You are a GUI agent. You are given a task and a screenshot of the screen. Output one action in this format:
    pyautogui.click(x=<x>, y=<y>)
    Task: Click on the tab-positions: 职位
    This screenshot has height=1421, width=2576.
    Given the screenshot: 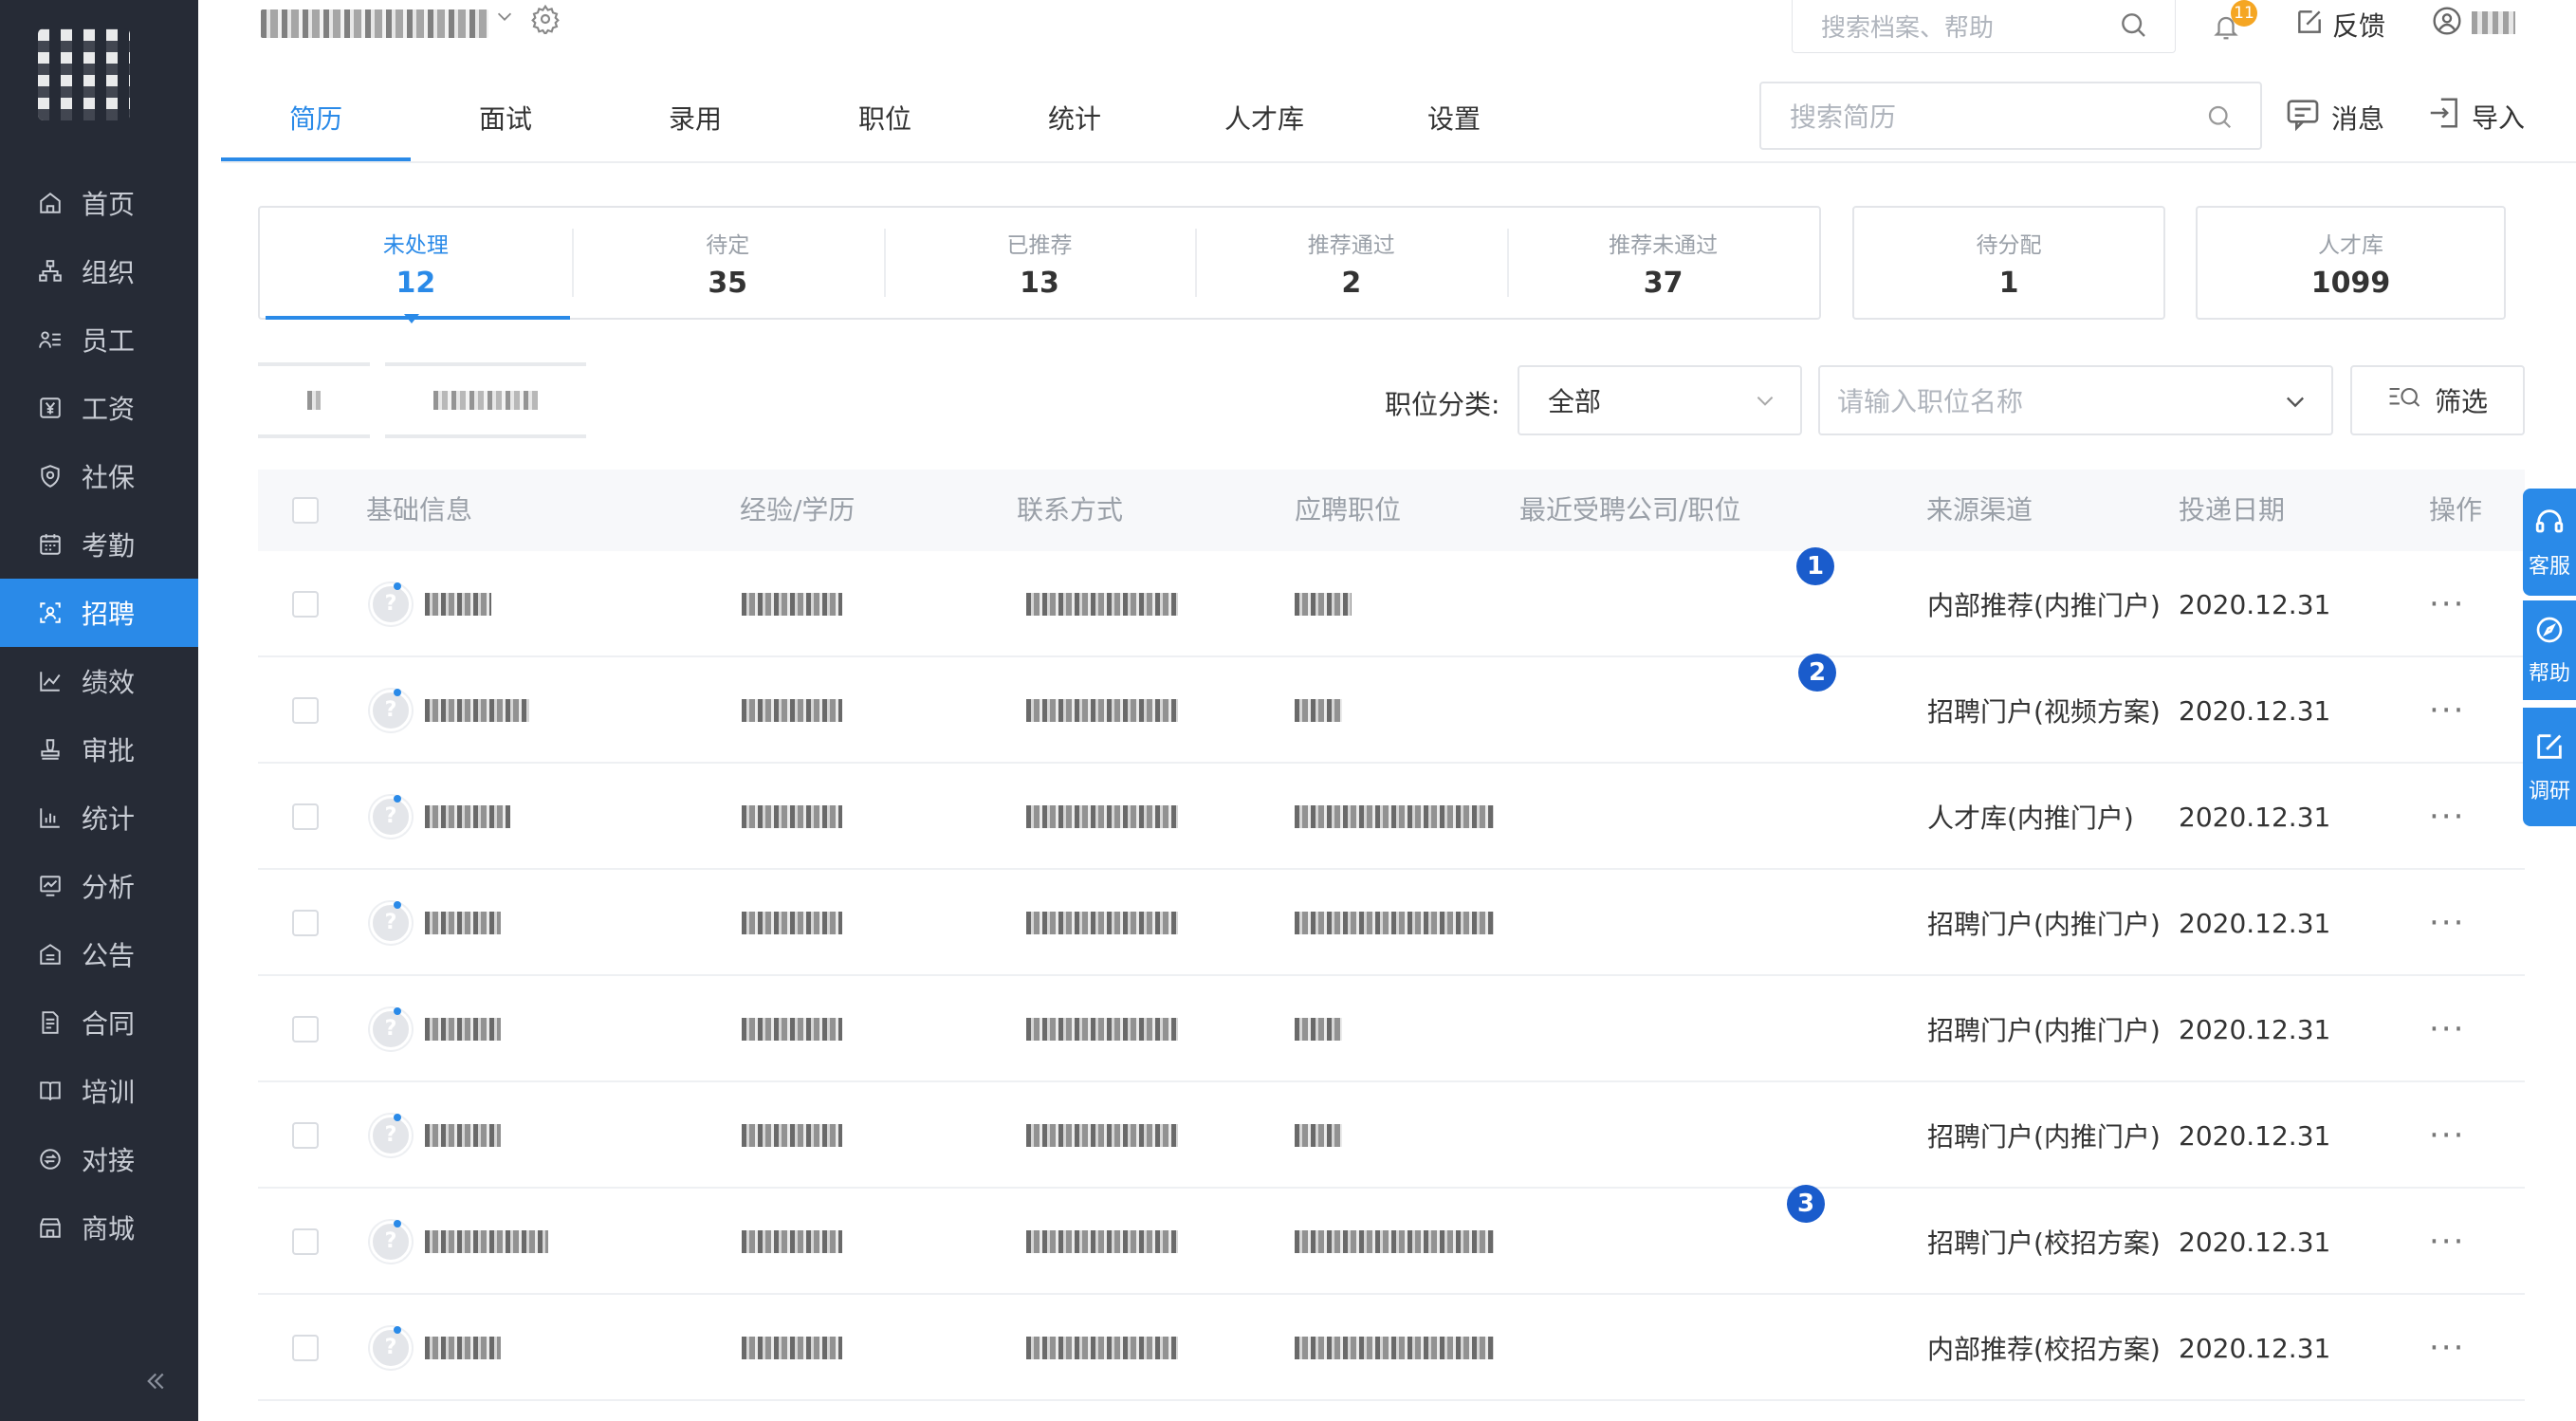 What is the action you would take?
    pyautogui.click(x=885, y=118)
    